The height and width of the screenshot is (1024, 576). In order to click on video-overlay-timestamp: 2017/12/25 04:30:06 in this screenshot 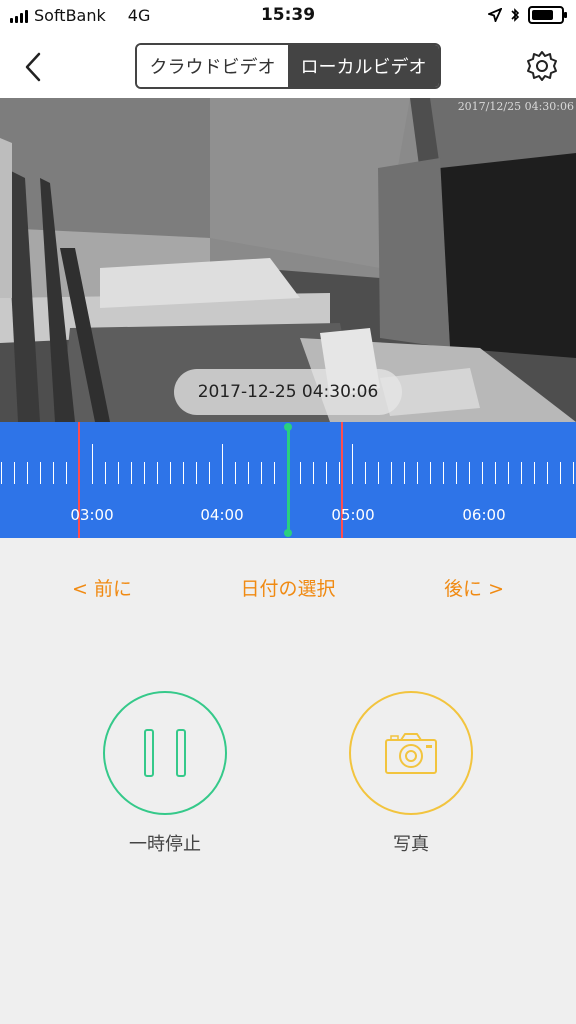, I will do `click(515, 106)`.